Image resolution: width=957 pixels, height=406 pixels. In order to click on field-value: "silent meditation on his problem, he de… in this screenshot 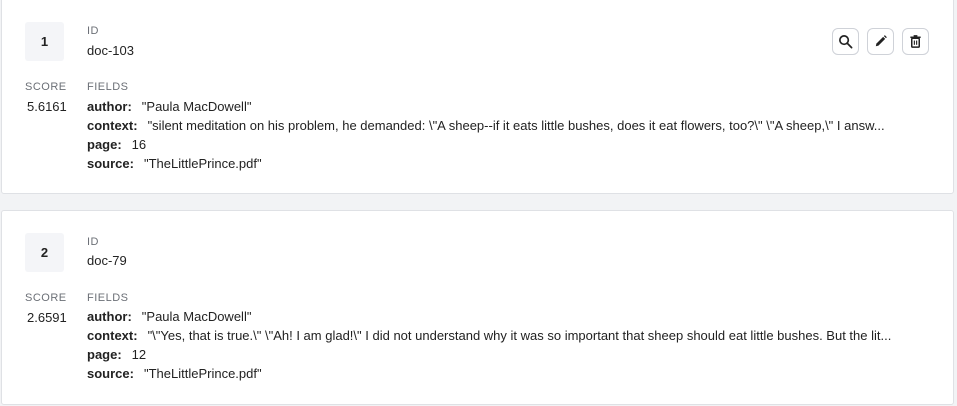, I will do `click(516, 125)`.